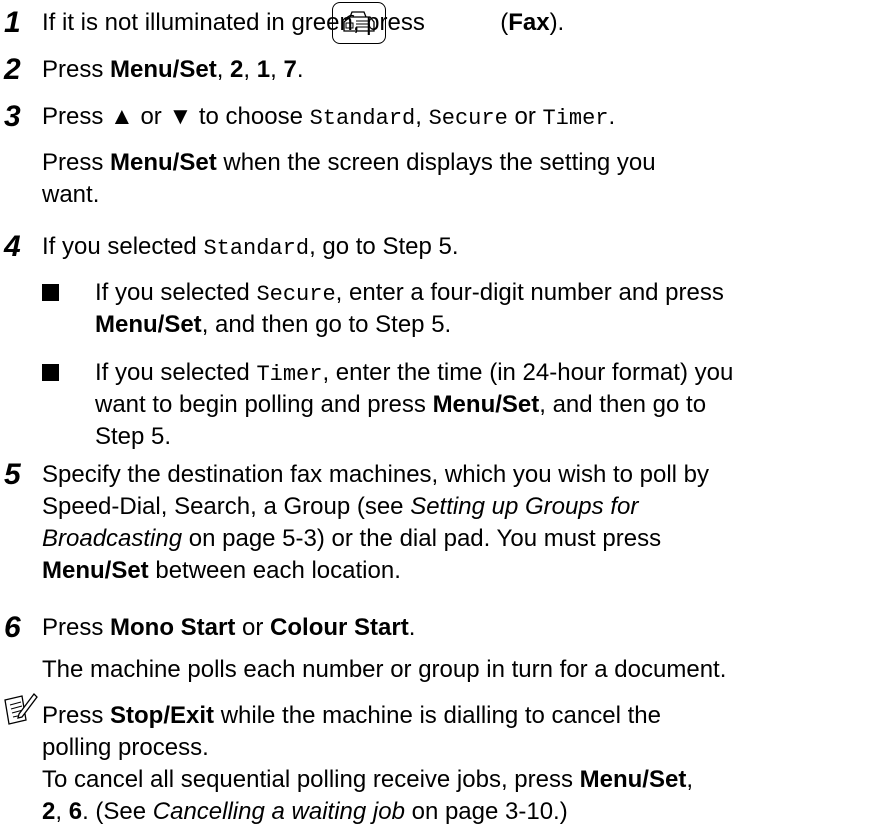 The image size is (876, 829). Describe the element at coordinates (12, 474) in the screenshot. I see `step-number-5: 5` at that location.